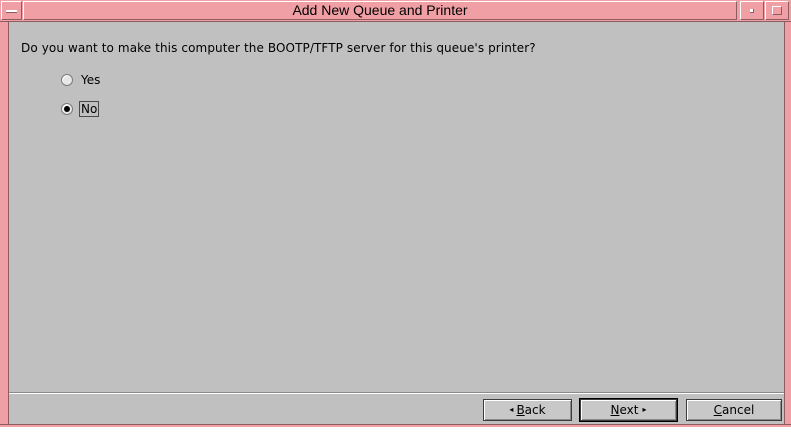 The width and height of the screenshot is (791, 433). I want to click on radio-button-yes, so click(67, 80).